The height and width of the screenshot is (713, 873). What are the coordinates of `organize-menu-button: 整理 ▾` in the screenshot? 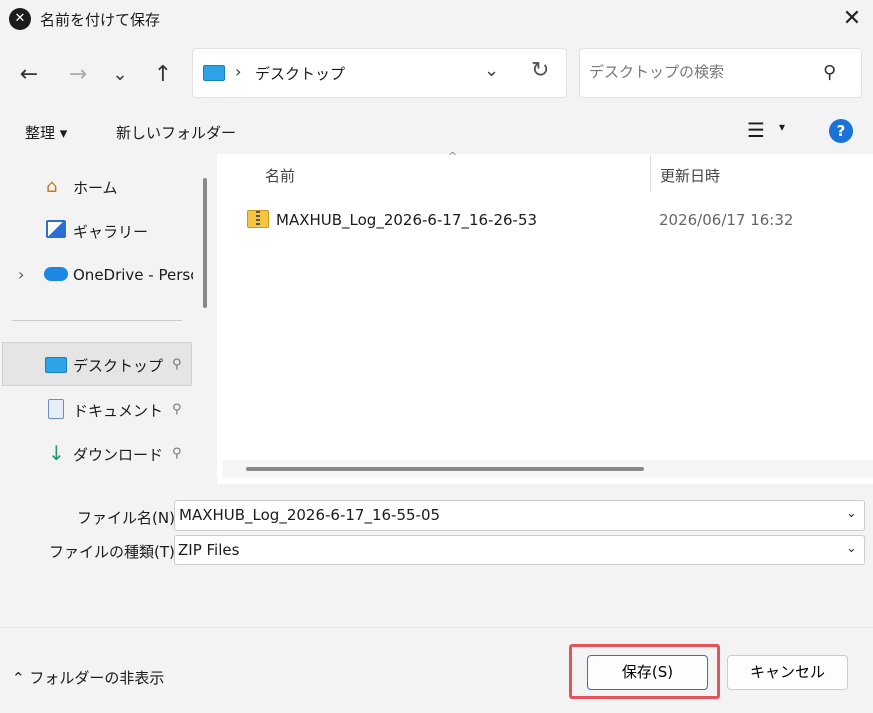 It's located at (46, 132).